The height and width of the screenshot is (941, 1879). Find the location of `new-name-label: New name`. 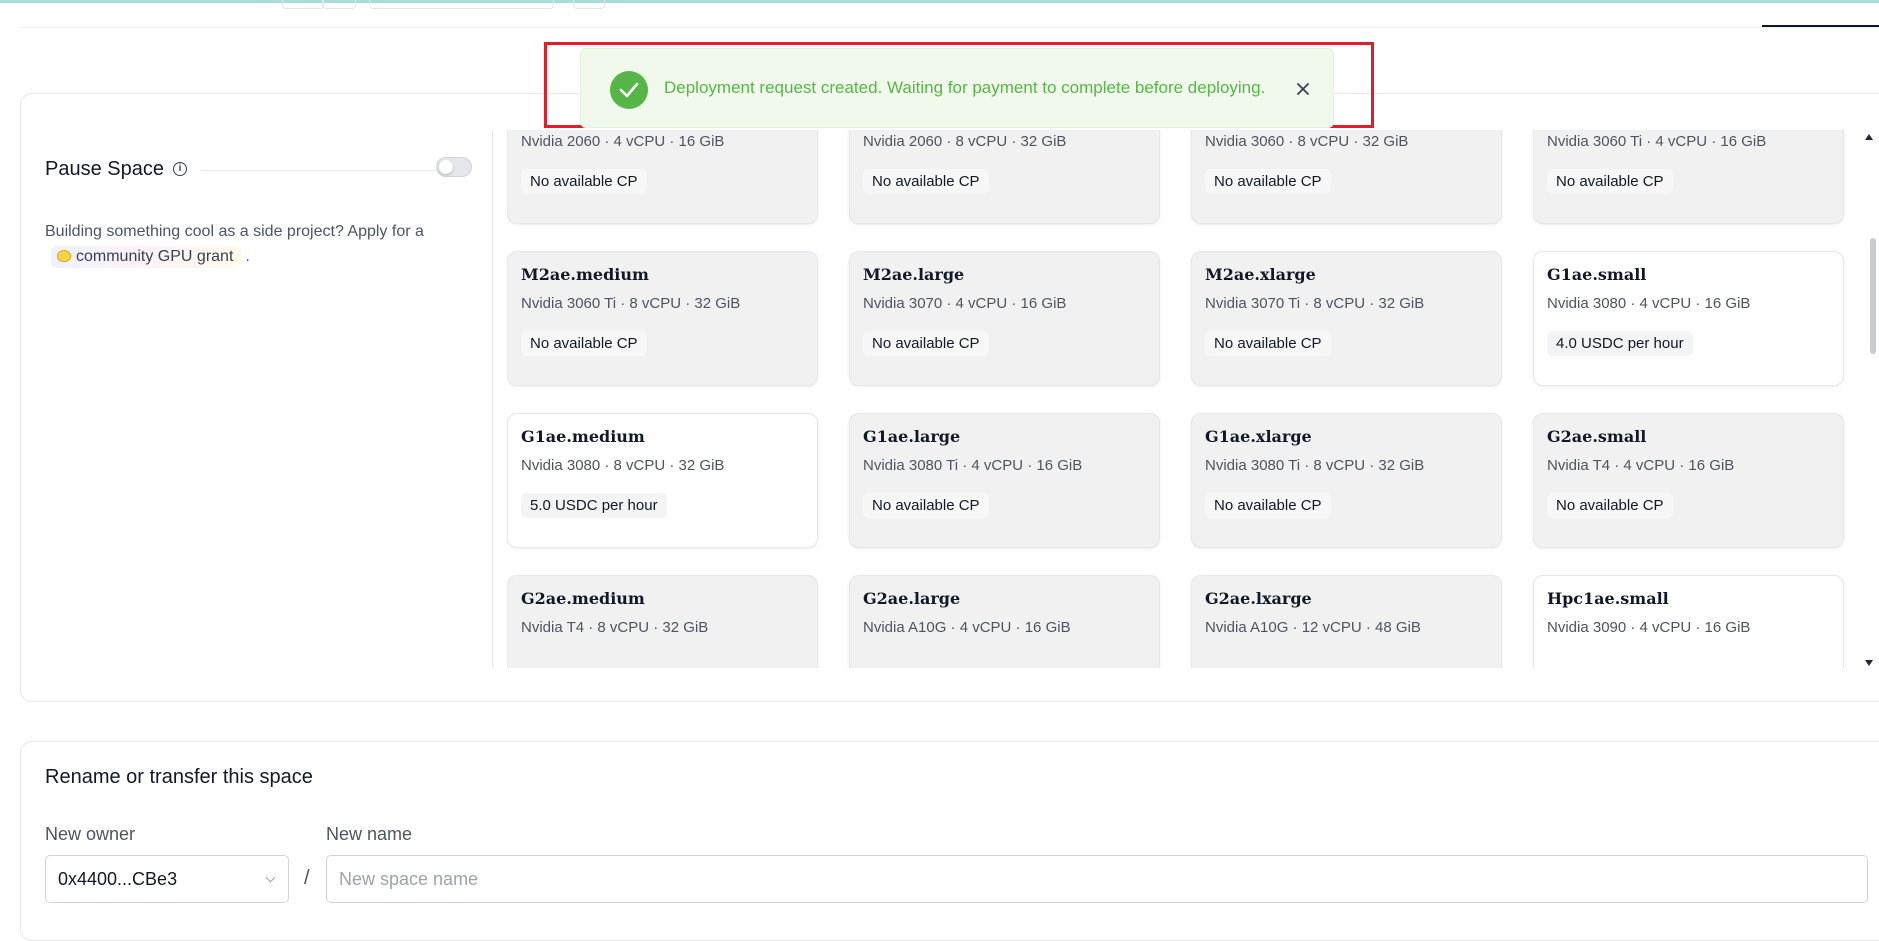

new-name-label: New name is located at coordinates (369, 834).